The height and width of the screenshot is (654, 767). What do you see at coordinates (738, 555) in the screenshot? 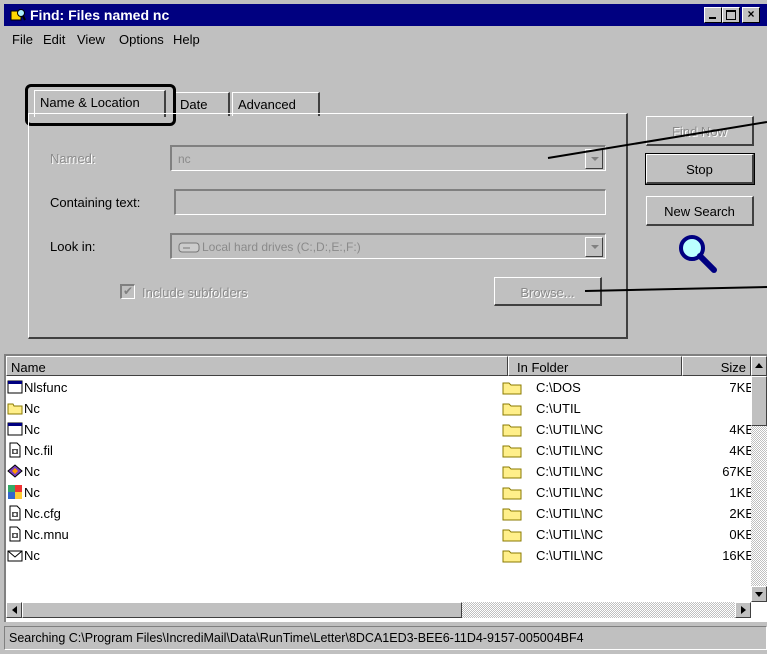
I see `list-item-size: 16KB` at bounding box center [738, 555].